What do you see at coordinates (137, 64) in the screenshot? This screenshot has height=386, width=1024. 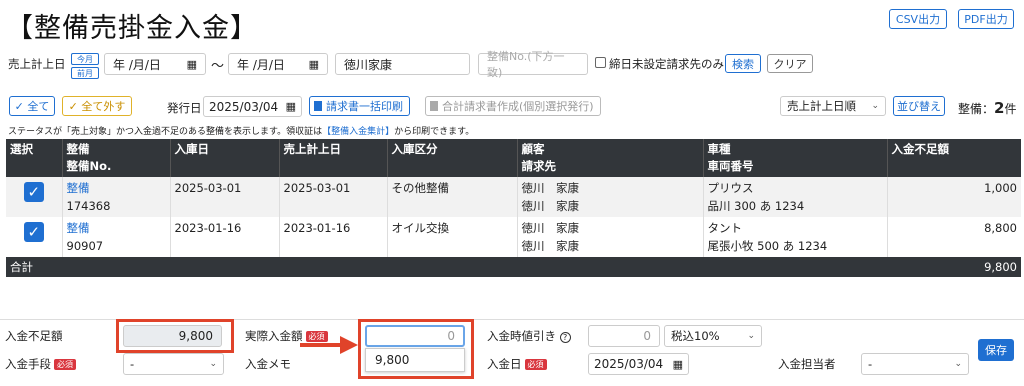 I see `date-from-value: 年 /月/日` at bounding box center [137, 64].